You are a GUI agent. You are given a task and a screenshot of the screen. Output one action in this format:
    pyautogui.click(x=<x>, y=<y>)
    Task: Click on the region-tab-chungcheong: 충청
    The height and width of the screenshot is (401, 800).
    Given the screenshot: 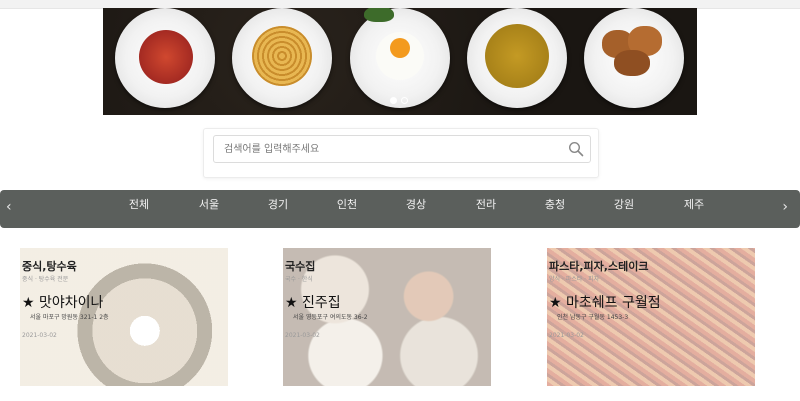 What is the action you would take?
    pyautogui.click(x=555, y=209)
    